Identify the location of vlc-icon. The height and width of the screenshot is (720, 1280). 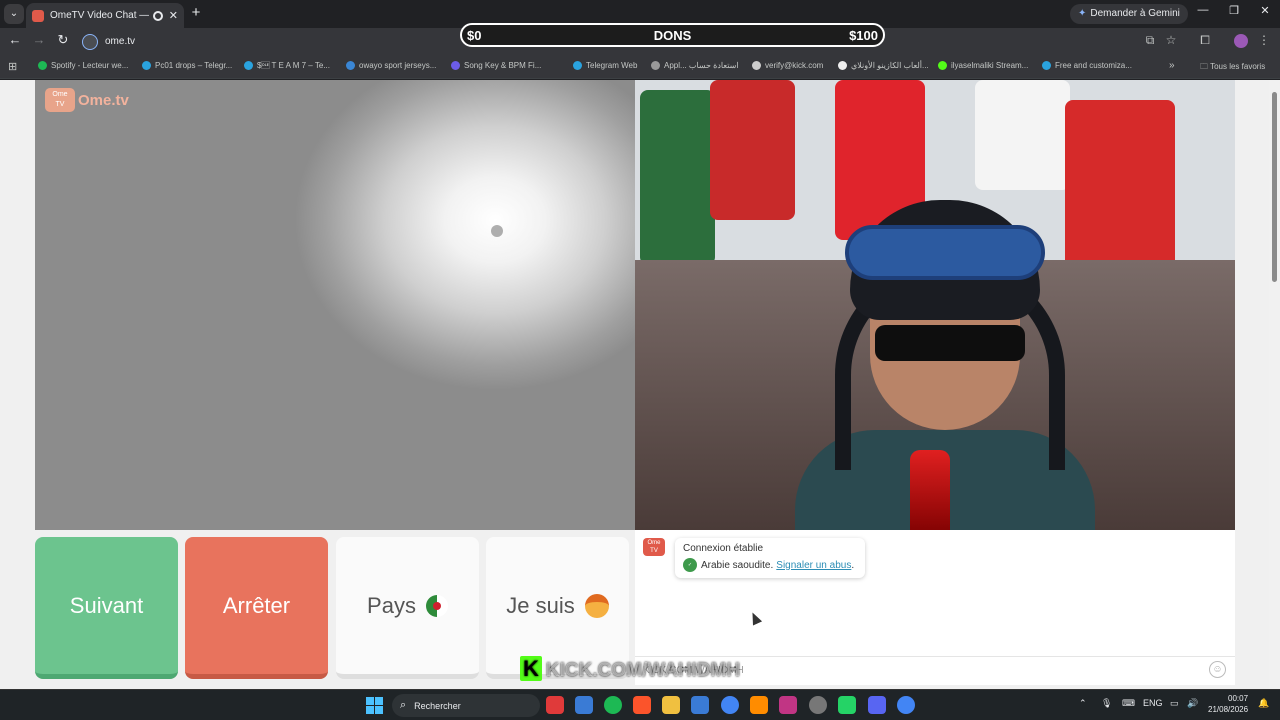
(759, 705).